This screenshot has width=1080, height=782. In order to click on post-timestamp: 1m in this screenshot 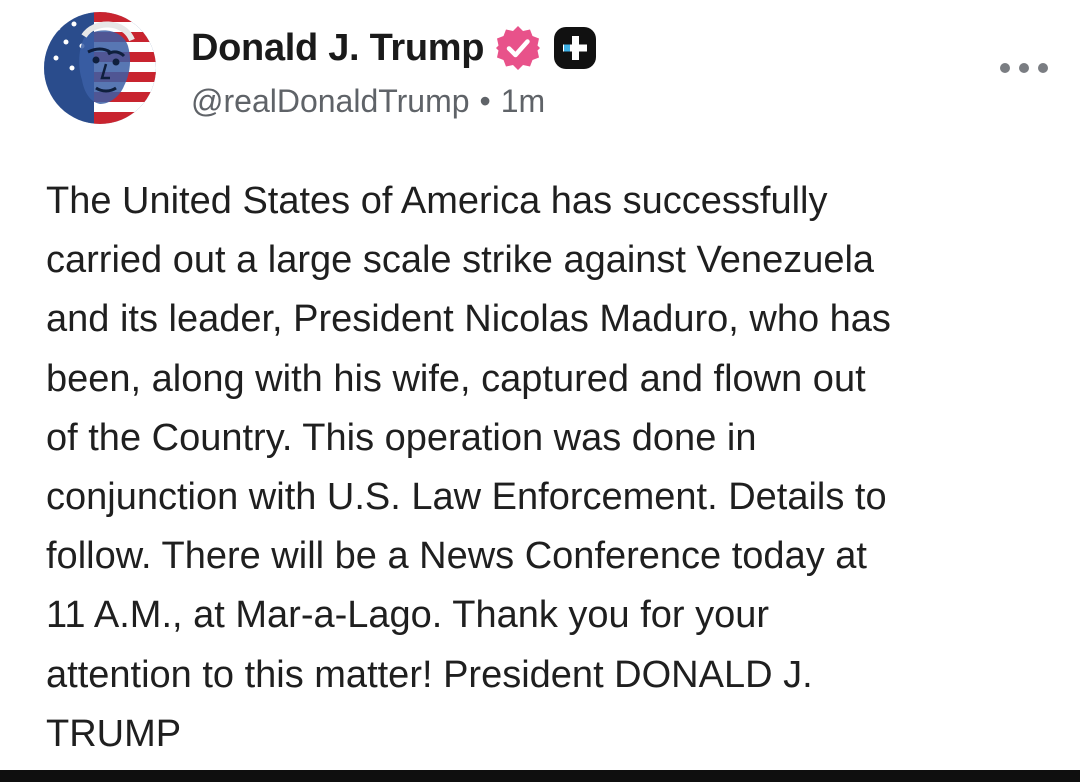, I will do `click(523, 101)`.